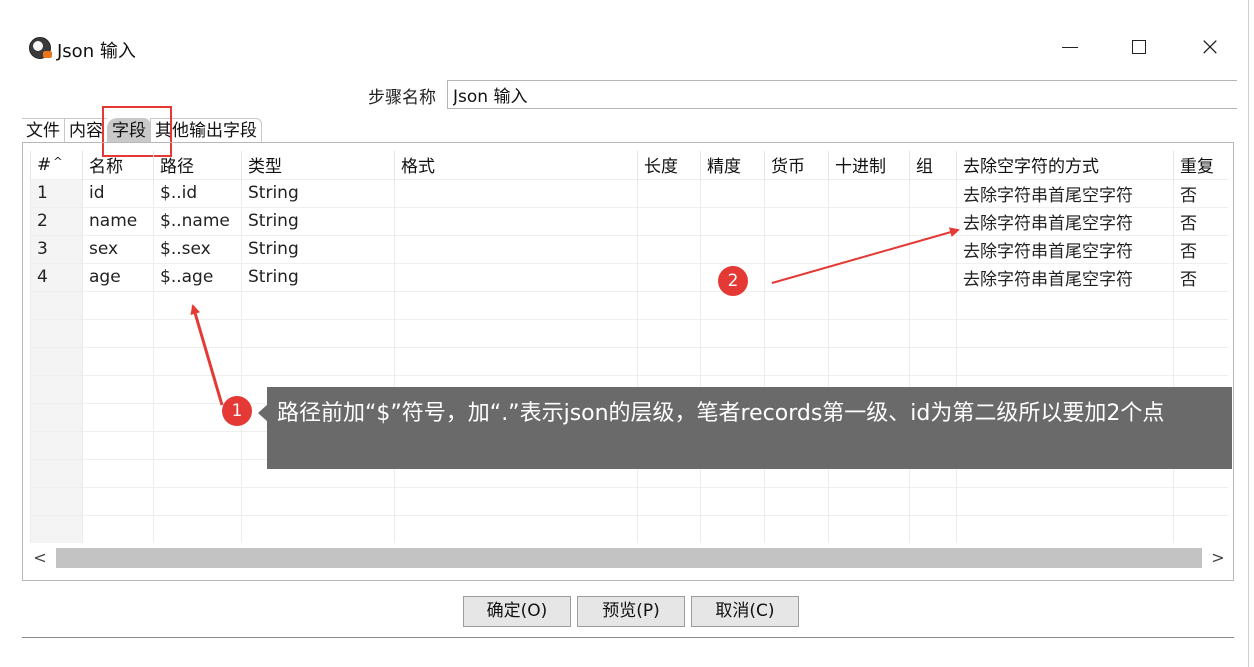  Describe the element at coordinates (56, 165) in the screenshot. I see `column-header-index: # ^` at that location.